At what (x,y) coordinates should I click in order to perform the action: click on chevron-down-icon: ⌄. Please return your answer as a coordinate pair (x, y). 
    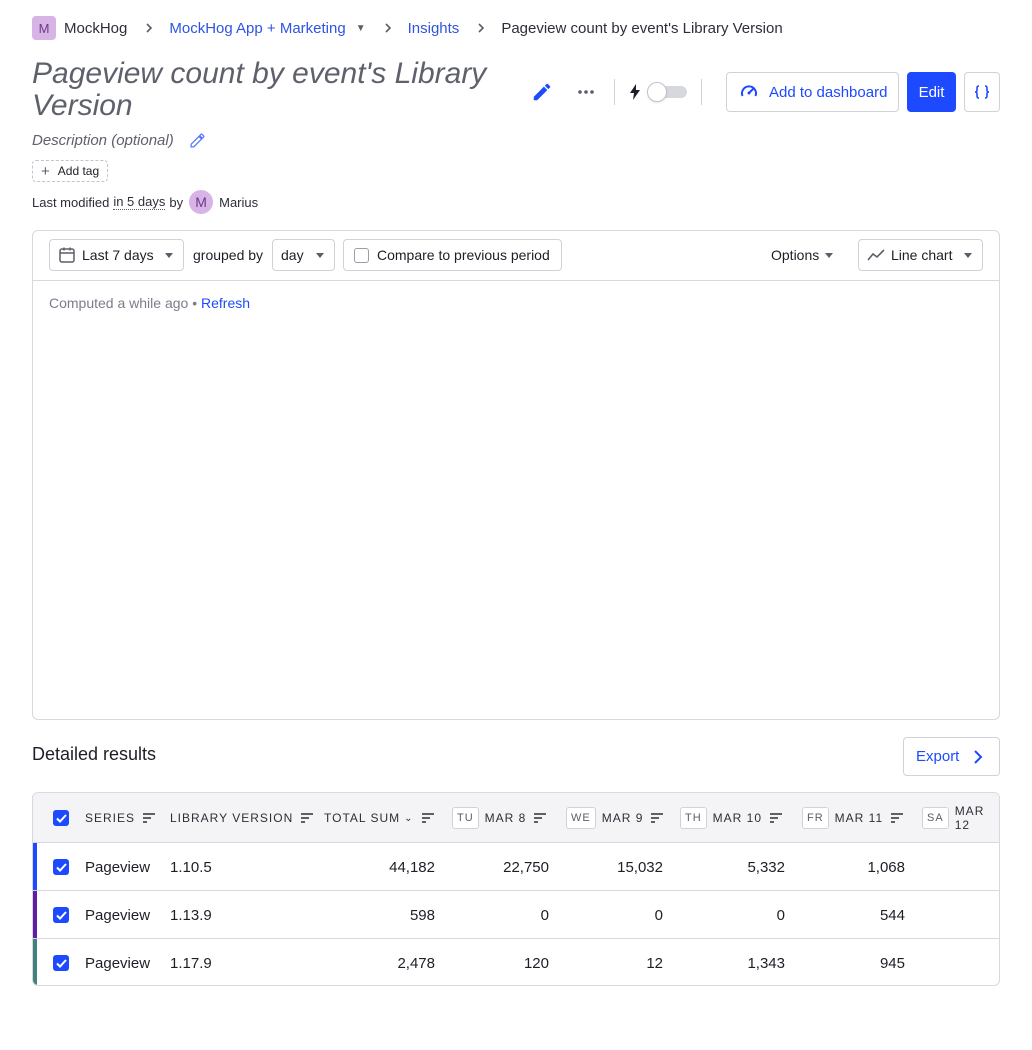
    Looking at the image, I should click on (409, 818).